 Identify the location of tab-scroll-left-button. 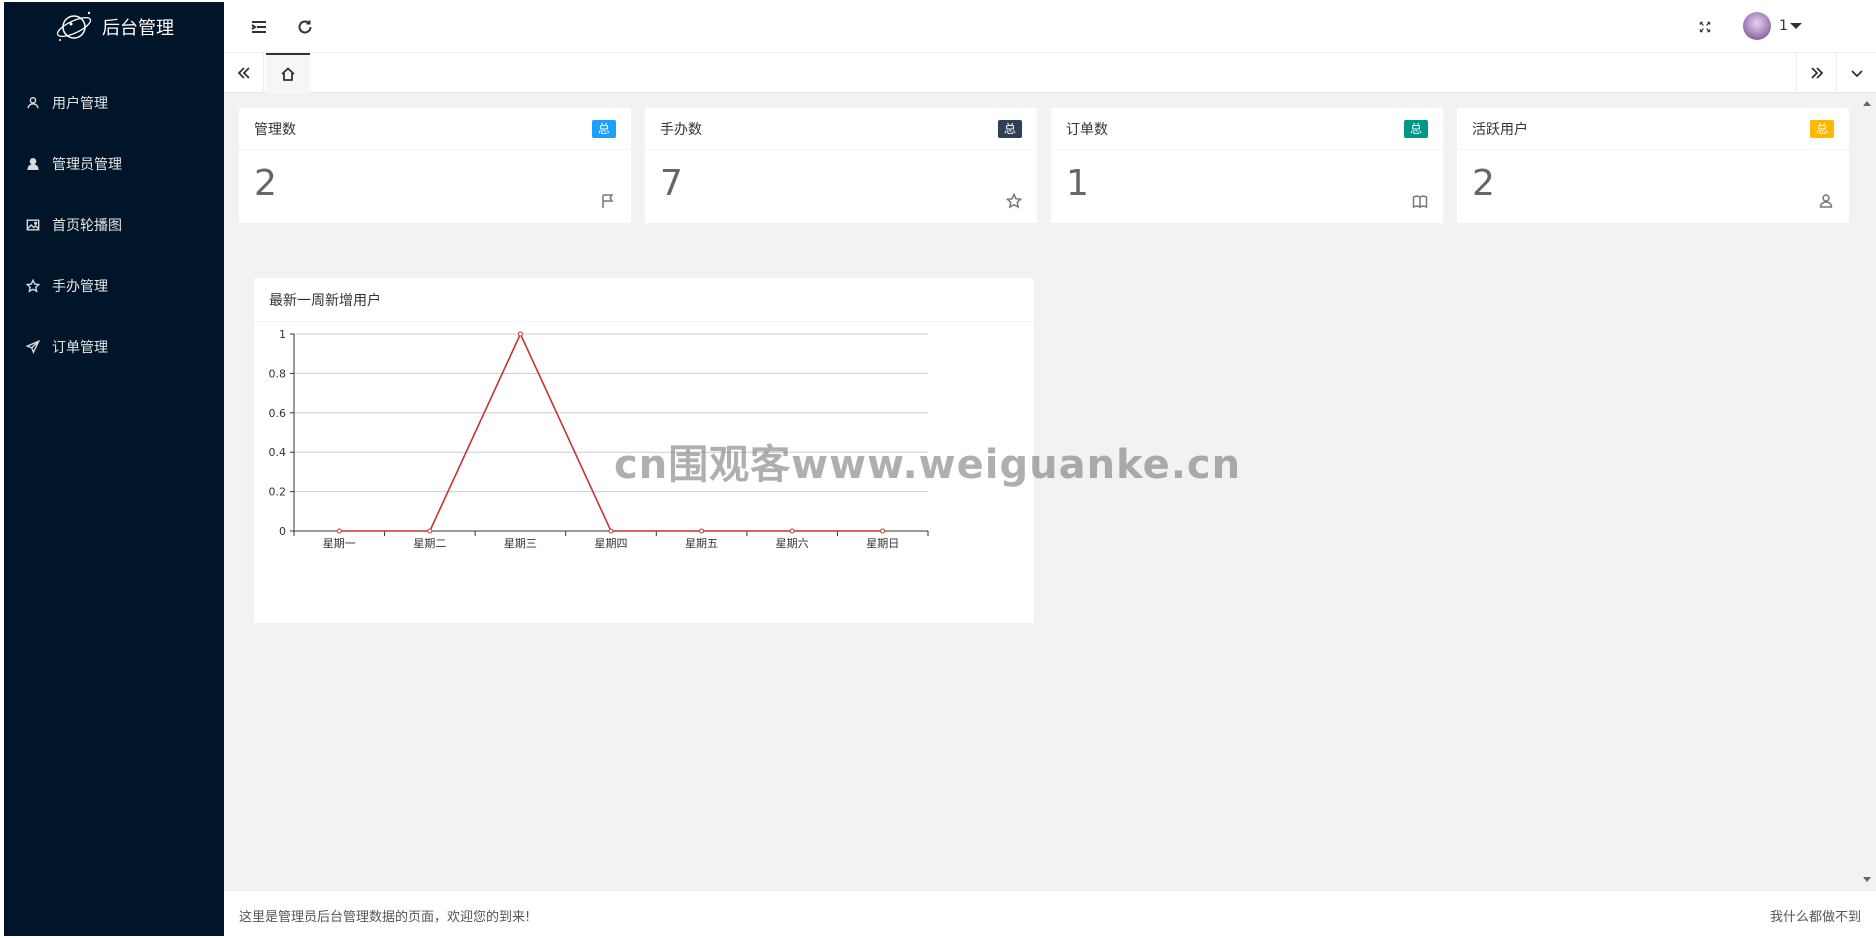
(244, 73).